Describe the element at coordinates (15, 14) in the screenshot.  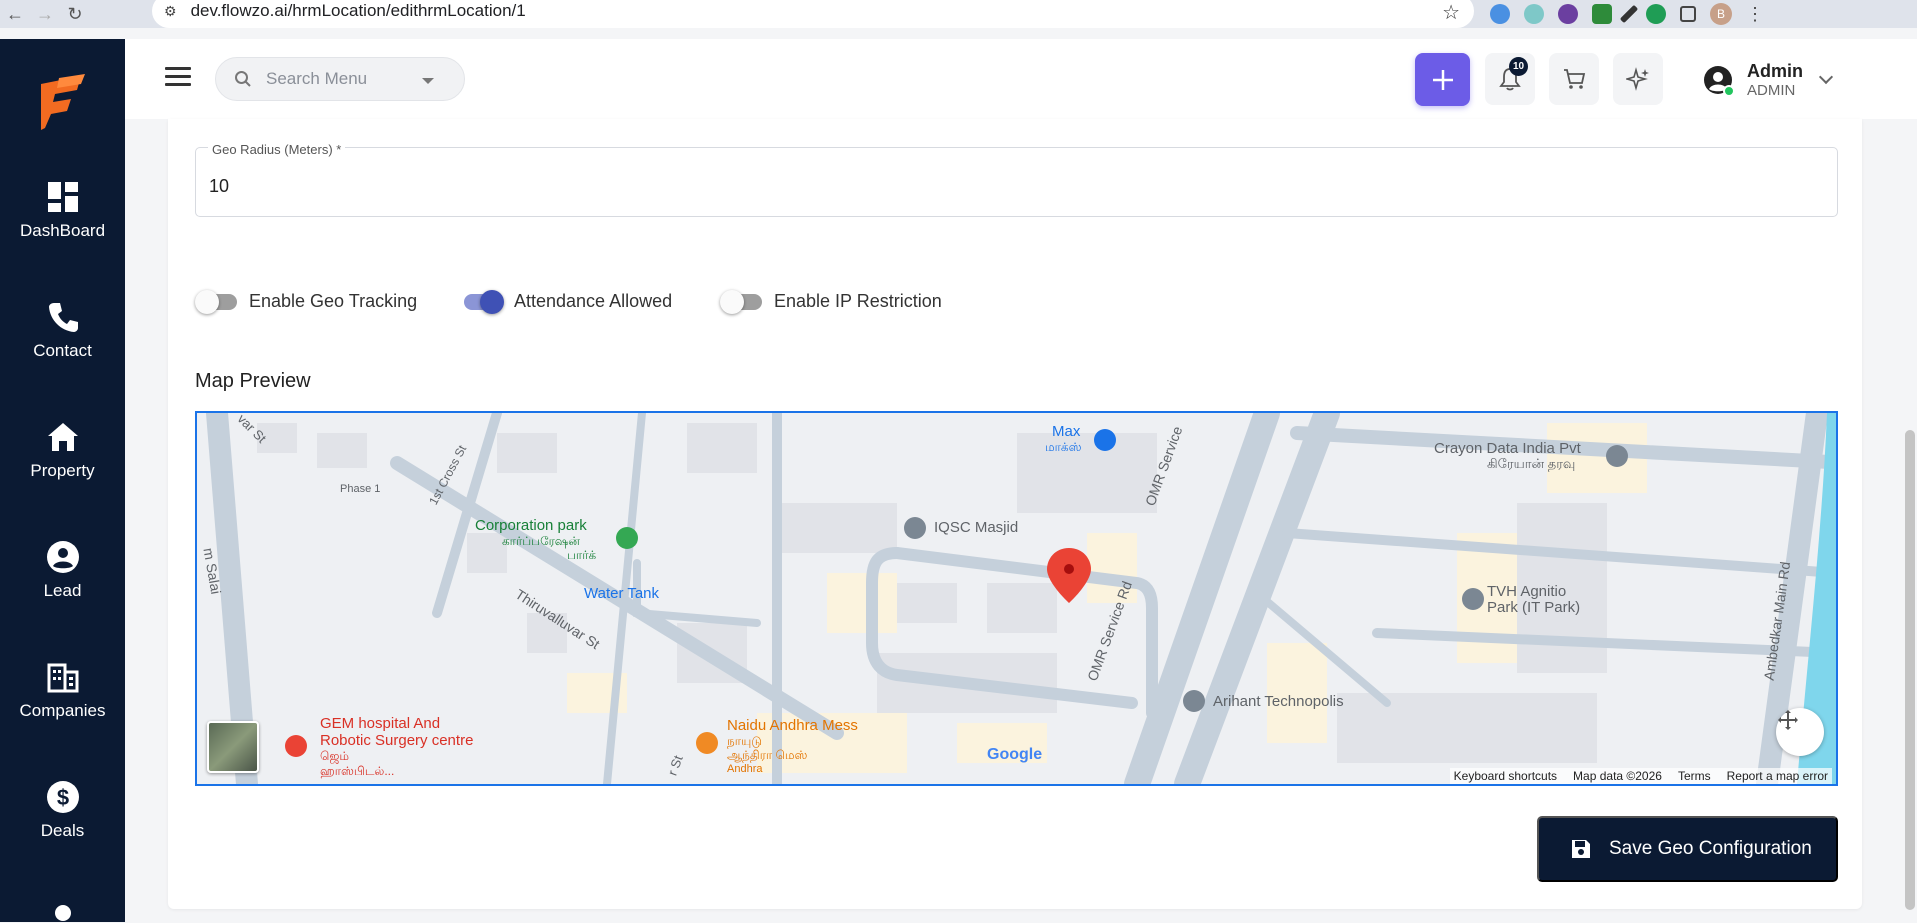
I see `back-icon: ←` at that location.